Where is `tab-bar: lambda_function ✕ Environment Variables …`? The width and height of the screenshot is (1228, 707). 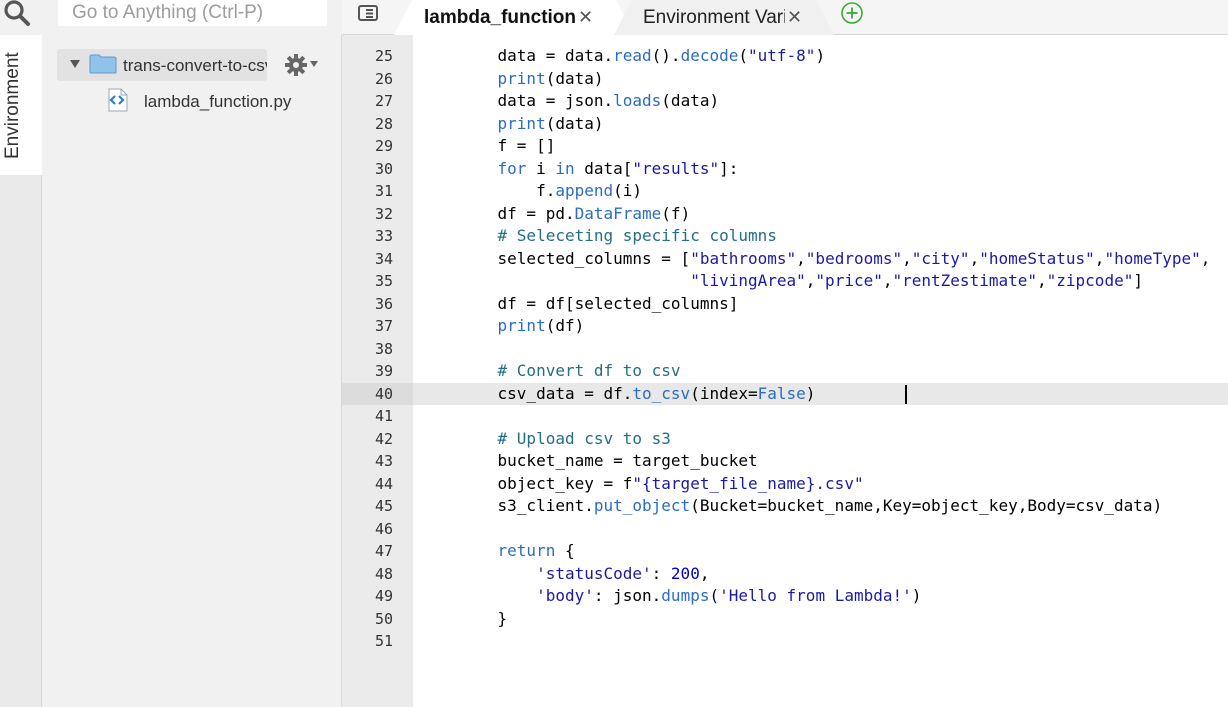
tab-bar: lambda_function ✕ Environment Variables … is located at coordinates (785, 17).